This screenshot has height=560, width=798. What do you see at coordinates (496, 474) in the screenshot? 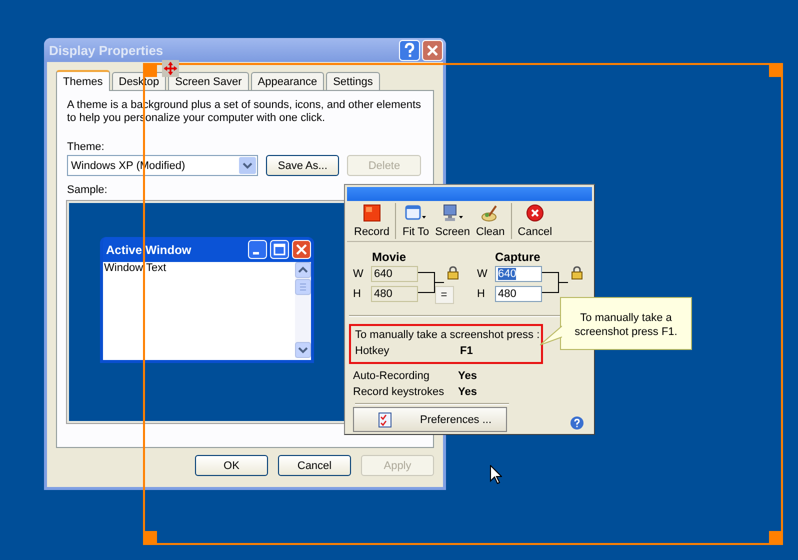
I see `mouse-cursor-icon` at bounding box center [496, 474].